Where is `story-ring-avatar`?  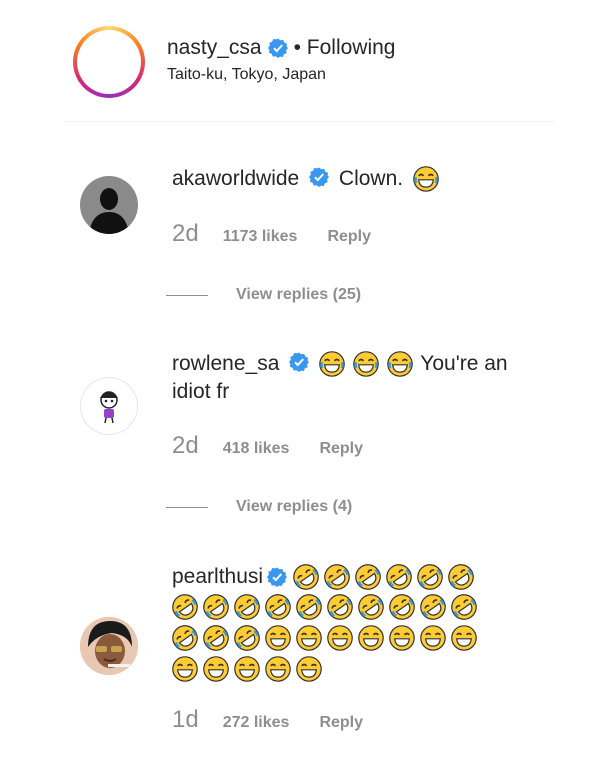 story-ring-avatar is located at coordinates (109, 62).